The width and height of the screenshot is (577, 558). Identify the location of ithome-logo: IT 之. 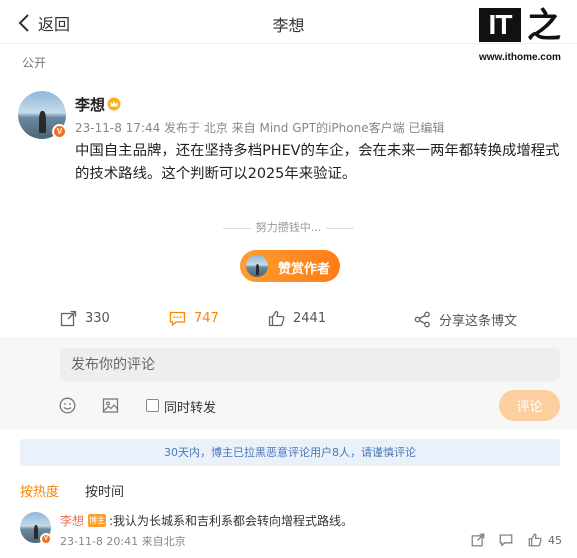
(524, 28).